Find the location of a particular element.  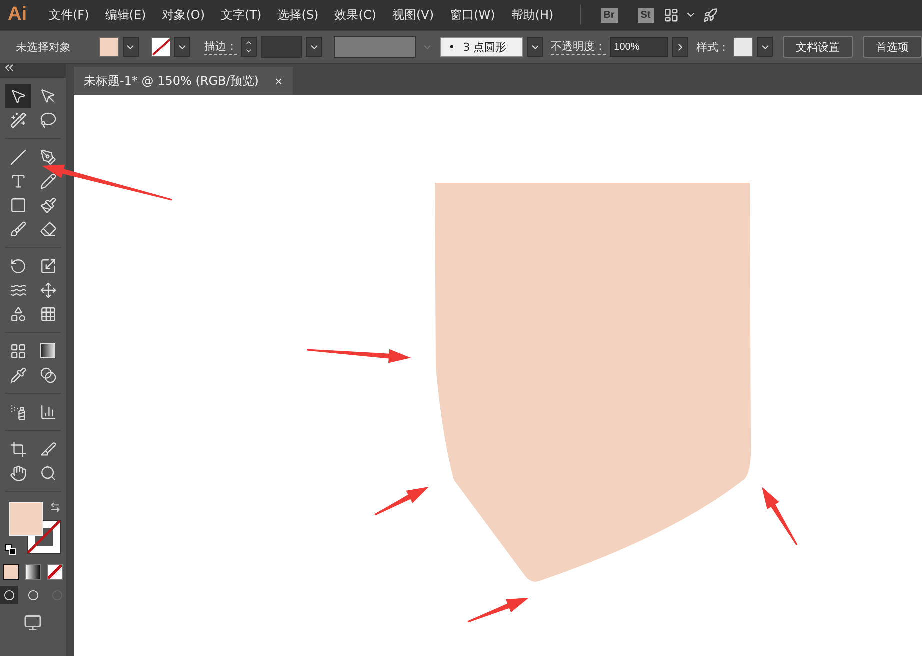

draw-mode-button is located at coordinates (9, 595).